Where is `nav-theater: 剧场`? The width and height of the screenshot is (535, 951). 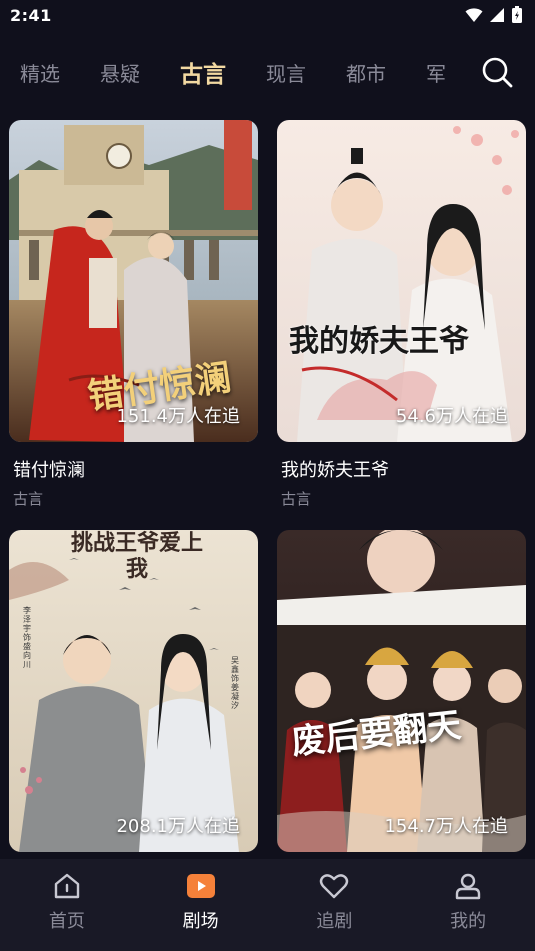 nav-theater: 剧场 is located at coordinates (201, 905).